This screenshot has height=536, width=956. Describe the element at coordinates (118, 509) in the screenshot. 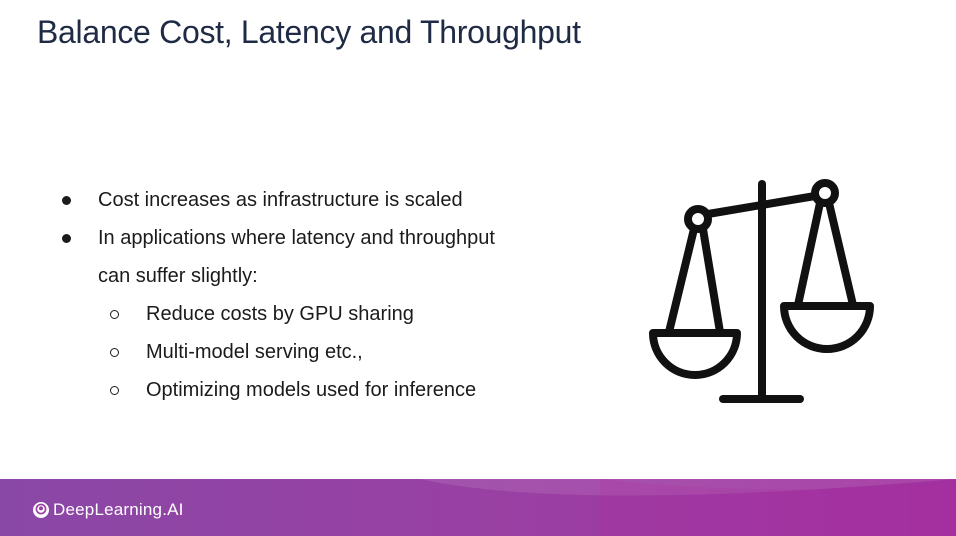

I see `brand-name: DeepLearning.AI` at that location.